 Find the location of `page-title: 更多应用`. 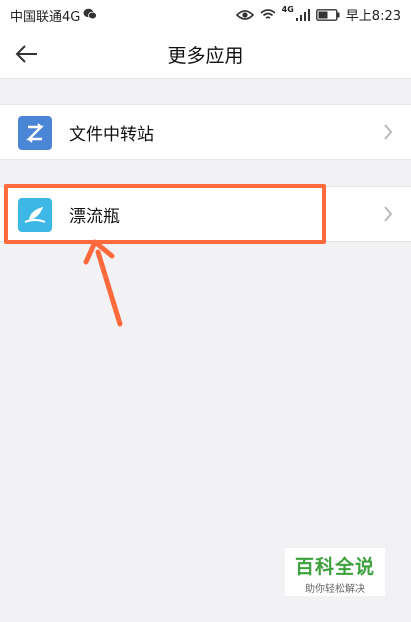

page-title: 更多应用 is located at coordinates (205, 56).